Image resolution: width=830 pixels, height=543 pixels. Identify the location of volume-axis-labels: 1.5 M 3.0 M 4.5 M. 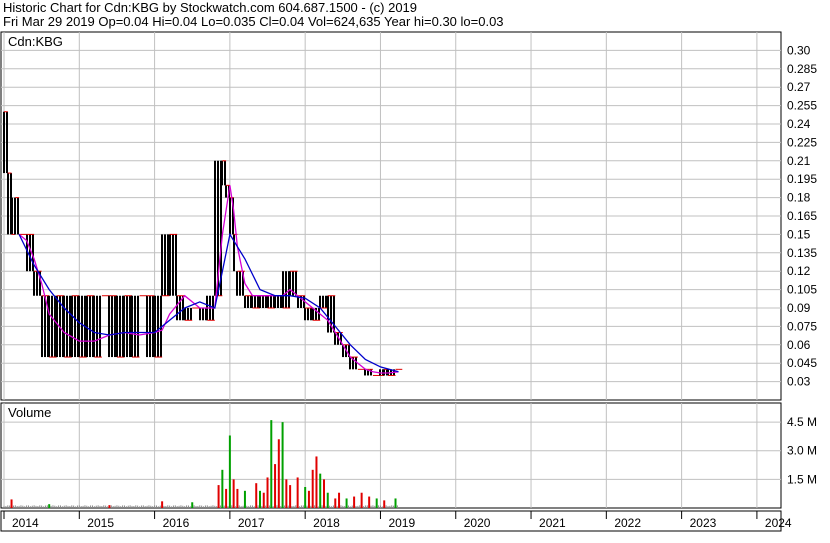
(802, 450).